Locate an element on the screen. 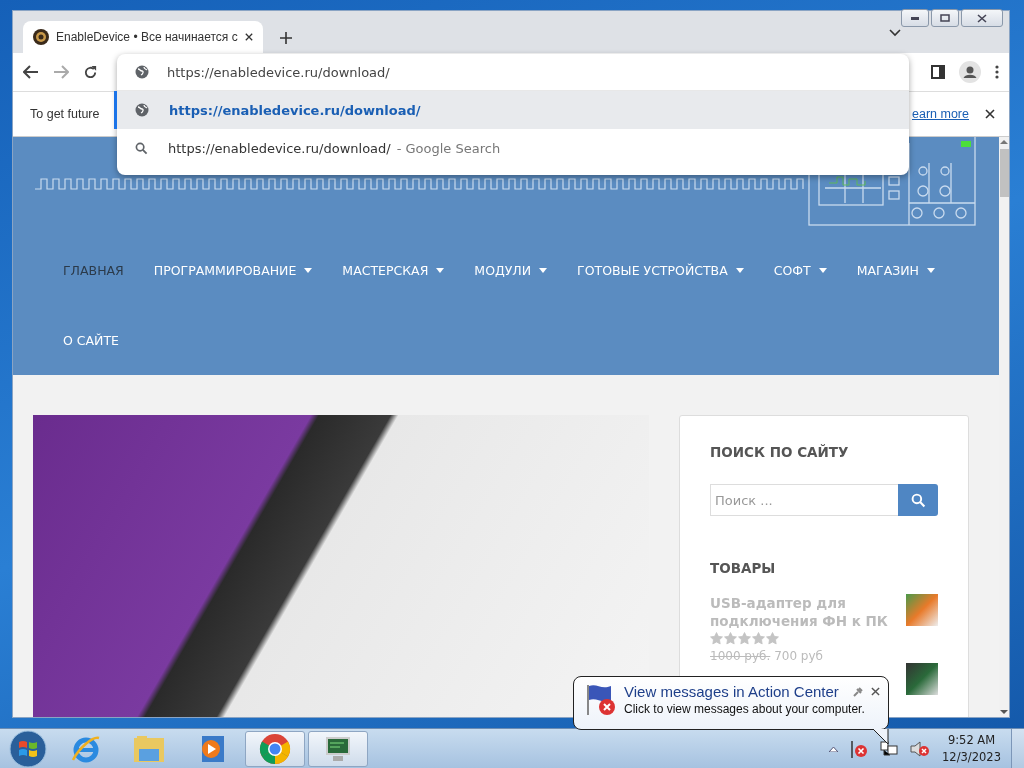  nav-link: ПРОГРАММИРОВАНИЕ is located at coordinates (233, 270).